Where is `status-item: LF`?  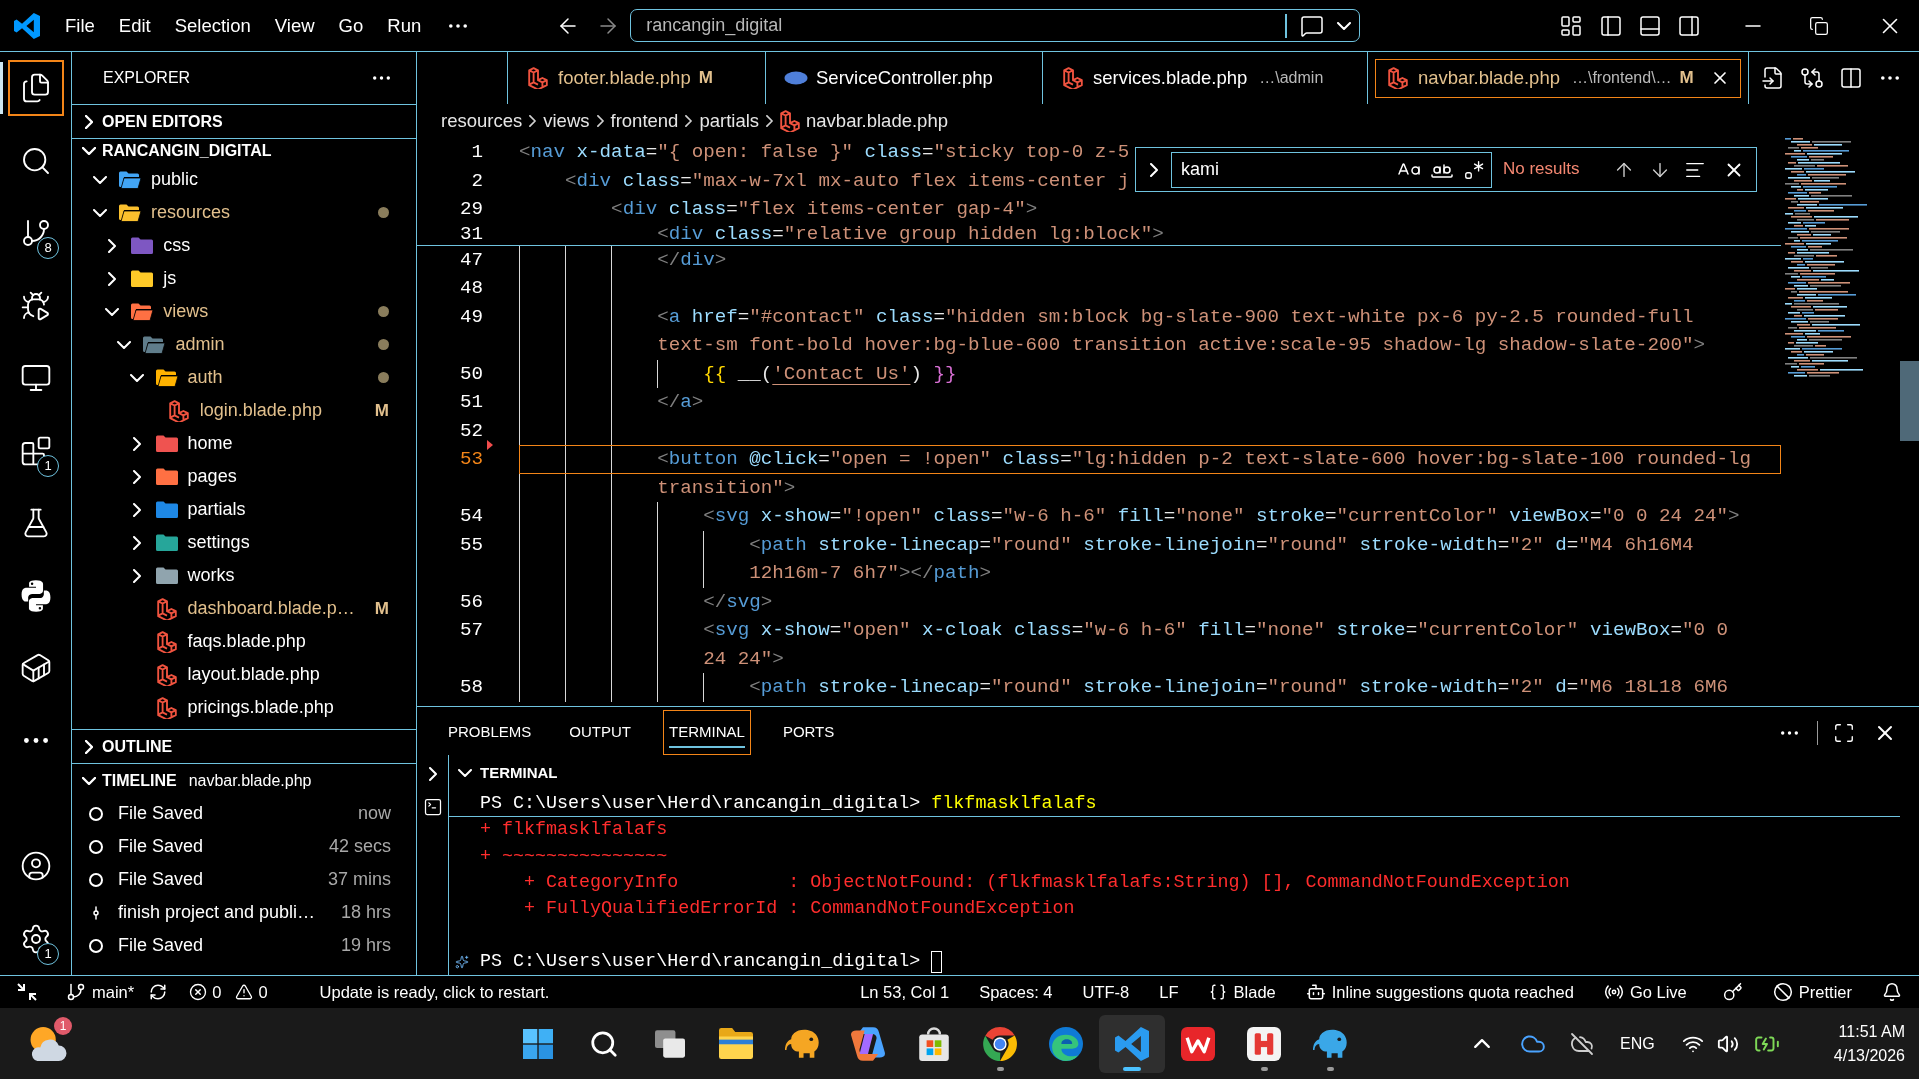 status-item: LF is located at coordinates (1169, 992).